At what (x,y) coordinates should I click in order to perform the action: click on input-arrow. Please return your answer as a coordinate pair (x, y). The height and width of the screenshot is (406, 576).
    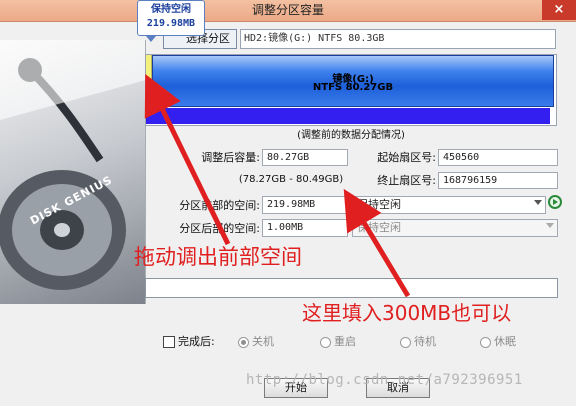
    Looking at the image, I should click on (377, 243).